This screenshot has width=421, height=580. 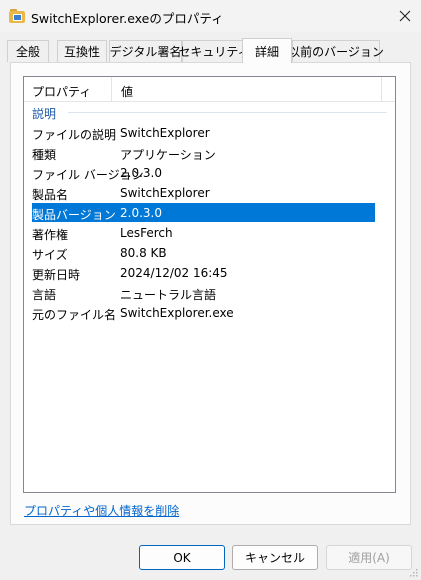 I want to click on column-header-property: プロパティ, so click(x=61, y=91).